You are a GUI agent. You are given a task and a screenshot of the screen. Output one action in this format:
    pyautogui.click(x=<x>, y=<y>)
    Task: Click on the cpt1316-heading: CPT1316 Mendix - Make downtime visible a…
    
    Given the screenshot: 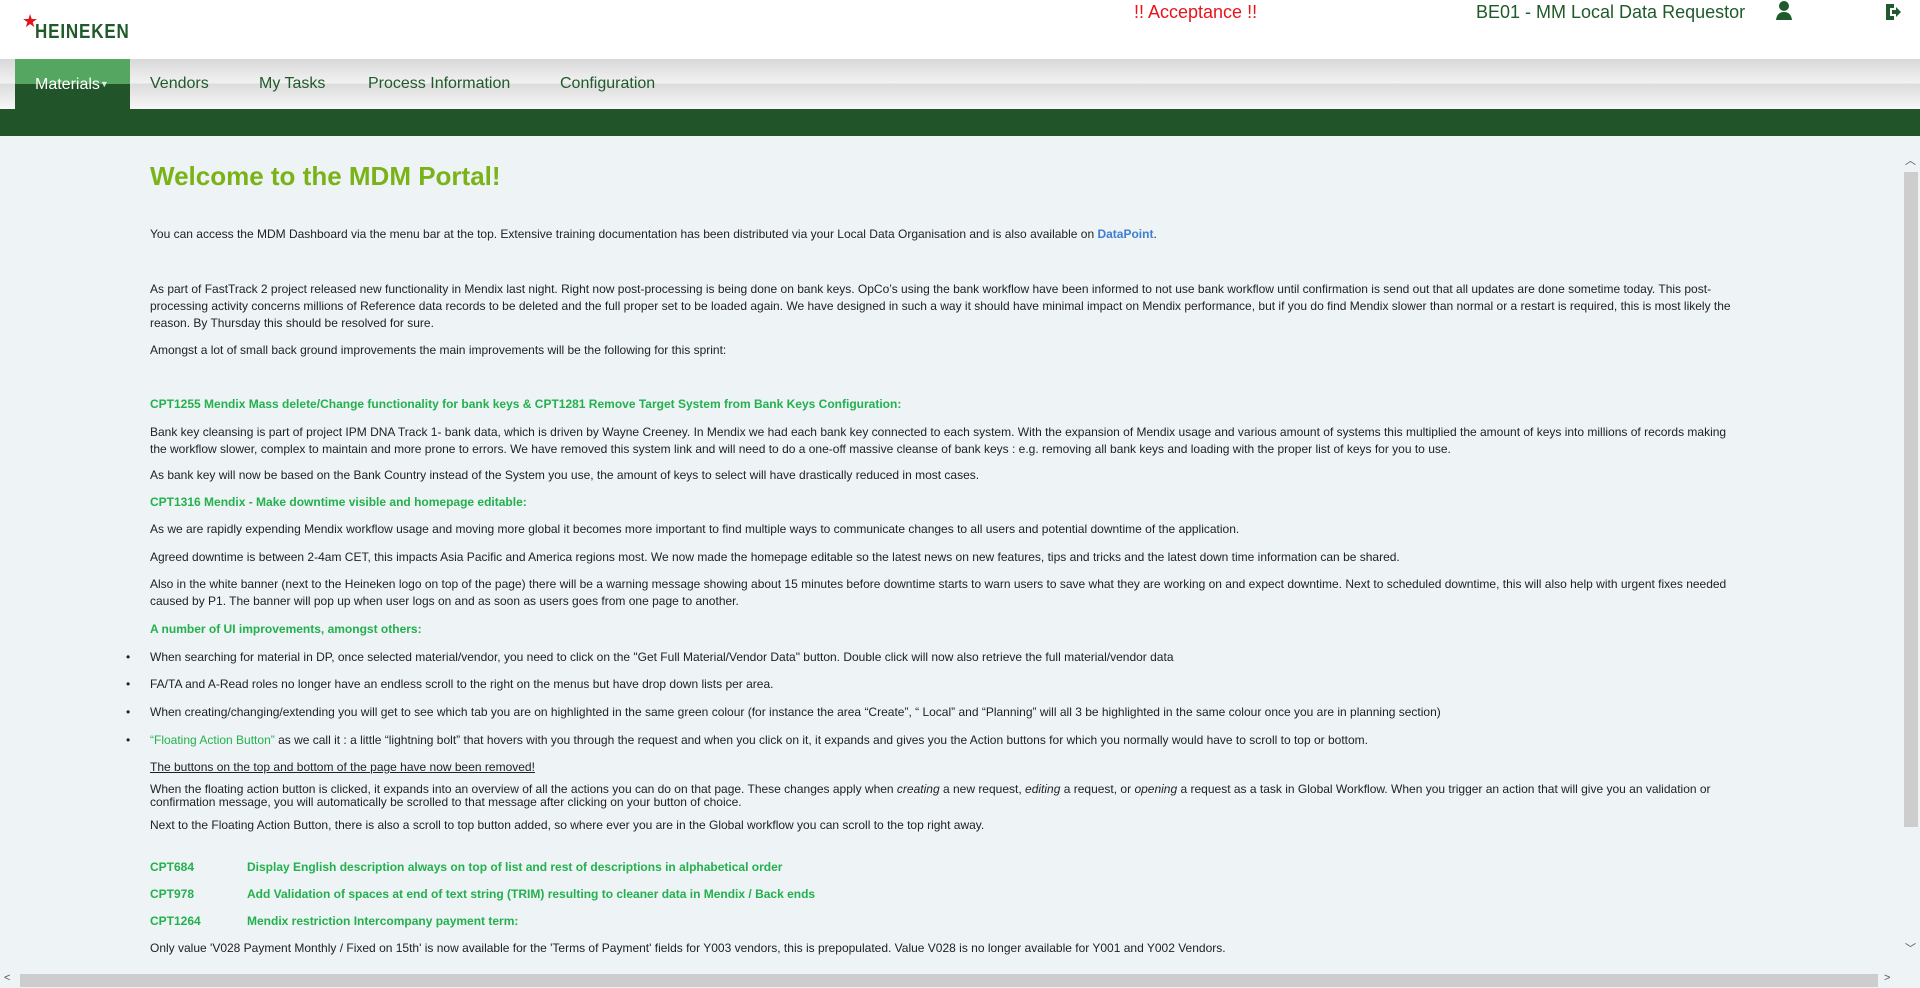 What is the action you would take?
    pyautogui.click(x=338, y=502)
    